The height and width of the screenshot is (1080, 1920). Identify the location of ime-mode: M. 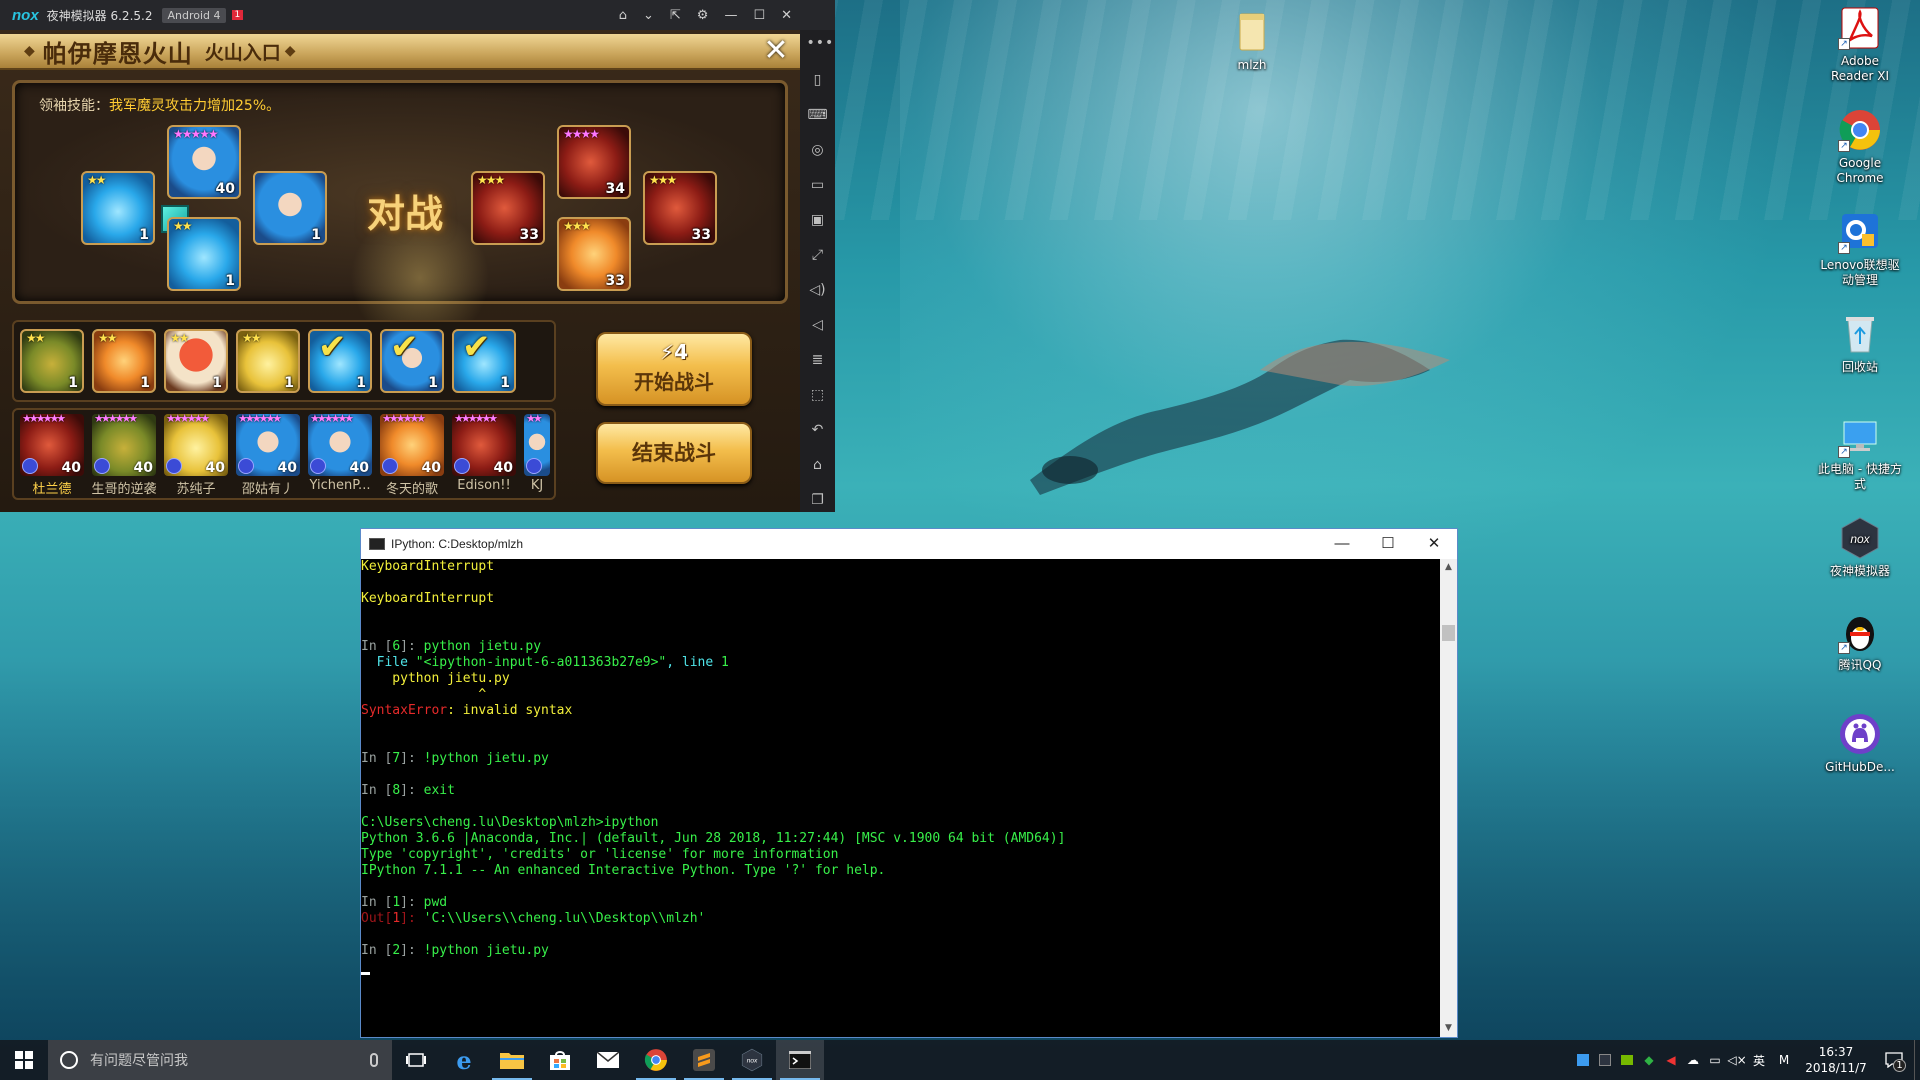
(1784, 1060).